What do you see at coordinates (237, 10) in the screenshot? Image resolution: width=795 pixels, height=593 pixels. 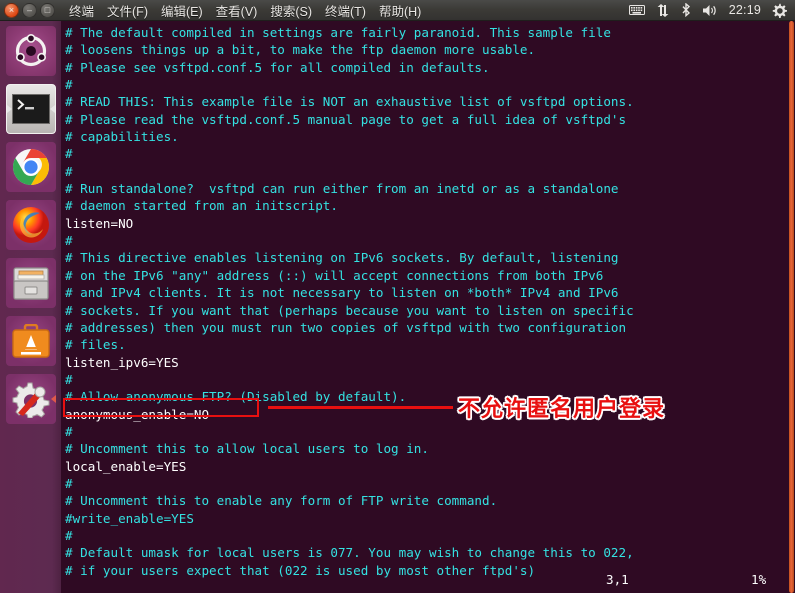 I see `menu-item-view: 查看(V)` at bounding box center [237, 10].